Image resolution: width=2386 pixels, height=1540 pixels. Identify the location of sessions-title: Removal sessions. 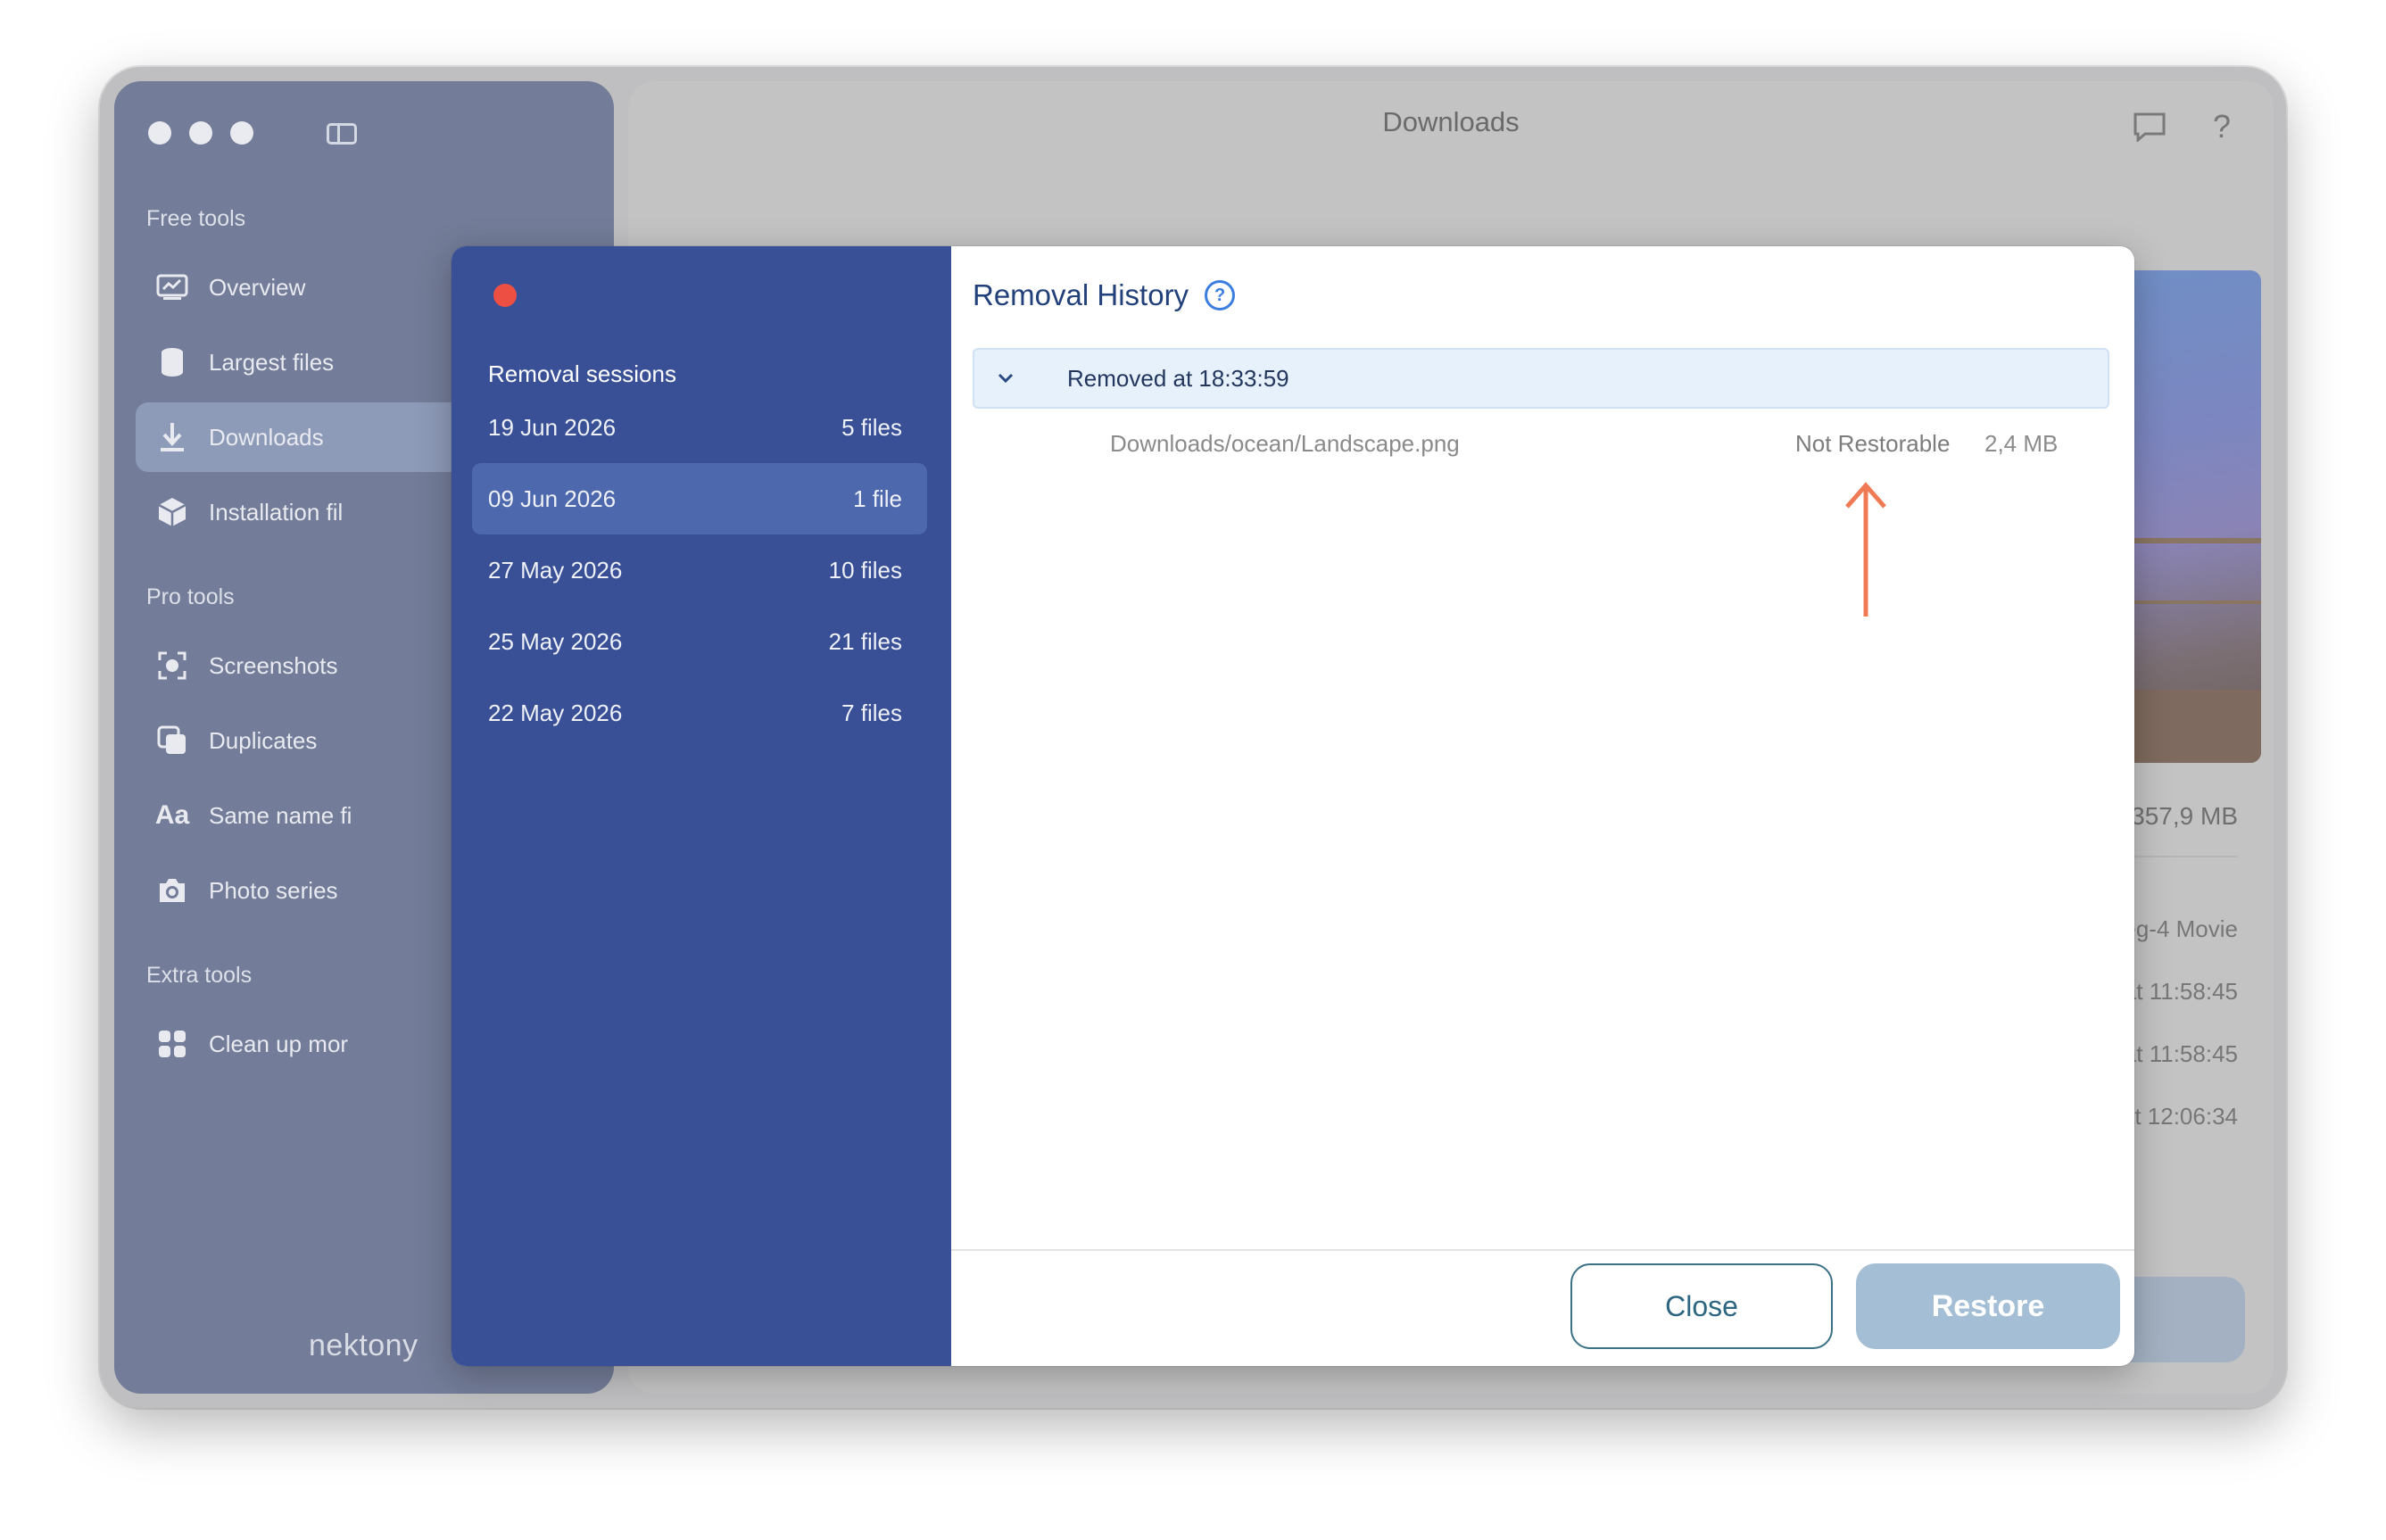
(582, 374).